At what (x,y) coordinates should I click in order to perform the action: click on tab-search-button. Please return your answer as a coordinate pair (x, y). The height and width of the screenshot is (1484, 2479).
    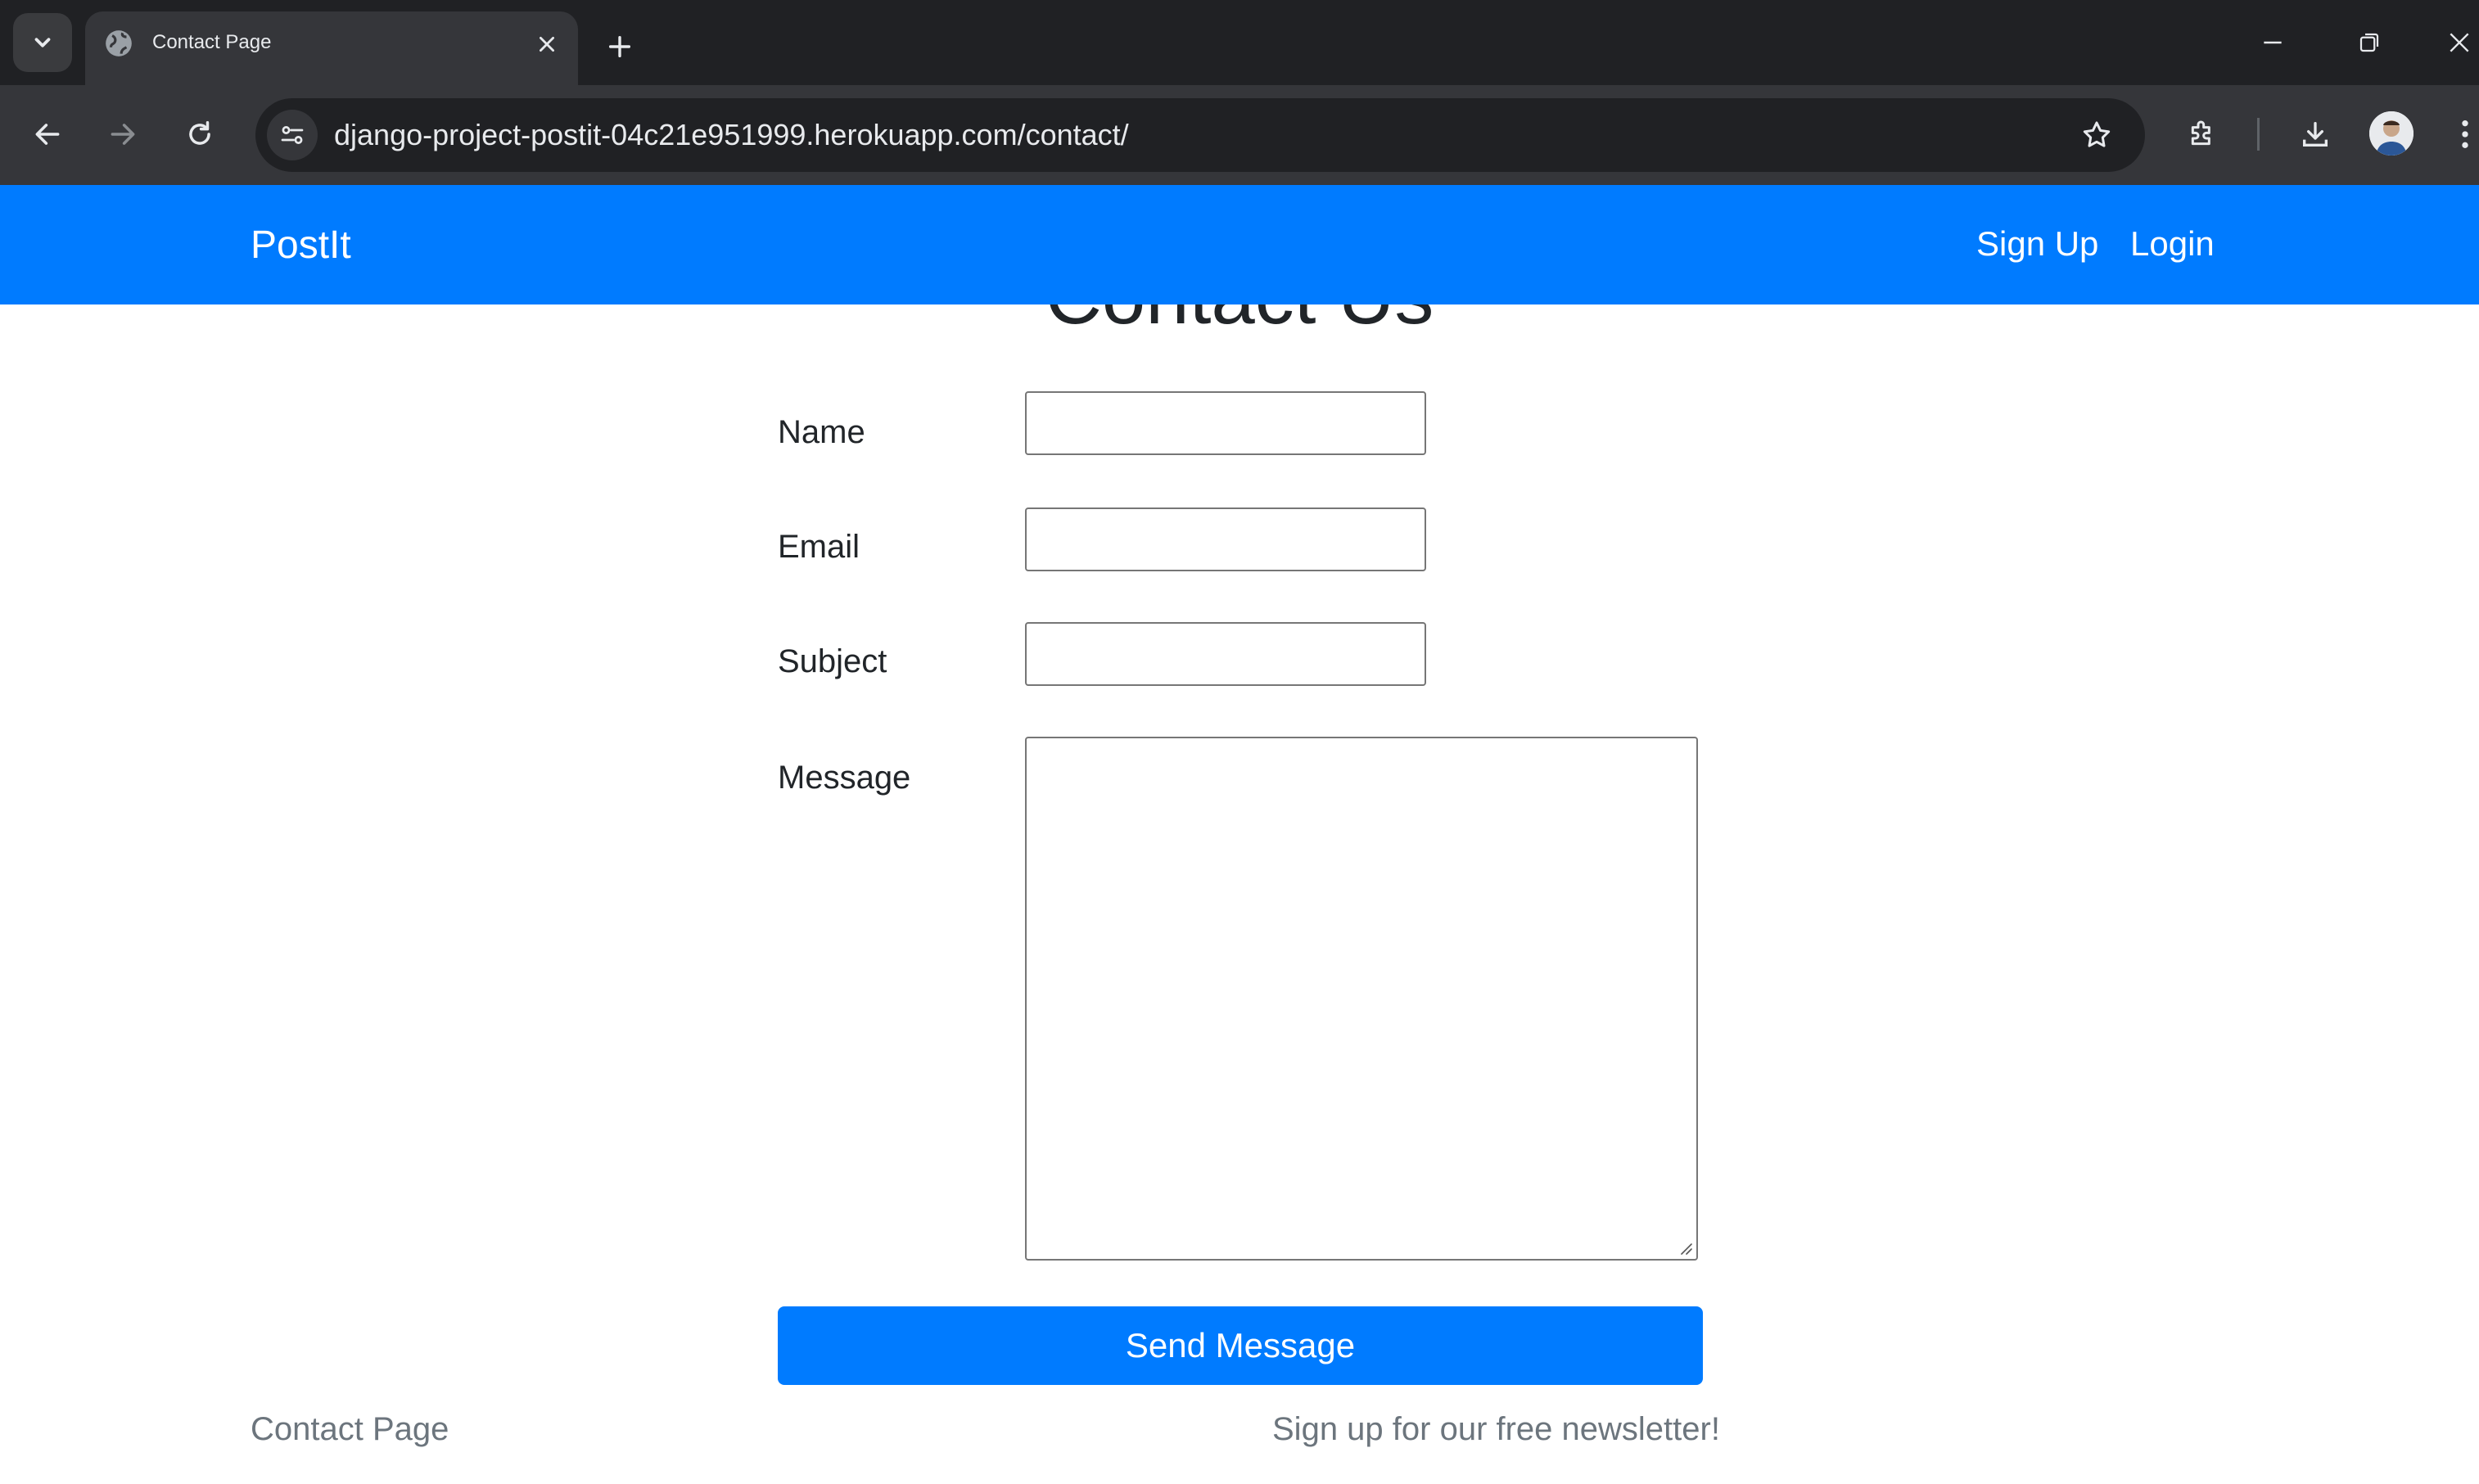
    Looking at the image, I should click on (42, 42).